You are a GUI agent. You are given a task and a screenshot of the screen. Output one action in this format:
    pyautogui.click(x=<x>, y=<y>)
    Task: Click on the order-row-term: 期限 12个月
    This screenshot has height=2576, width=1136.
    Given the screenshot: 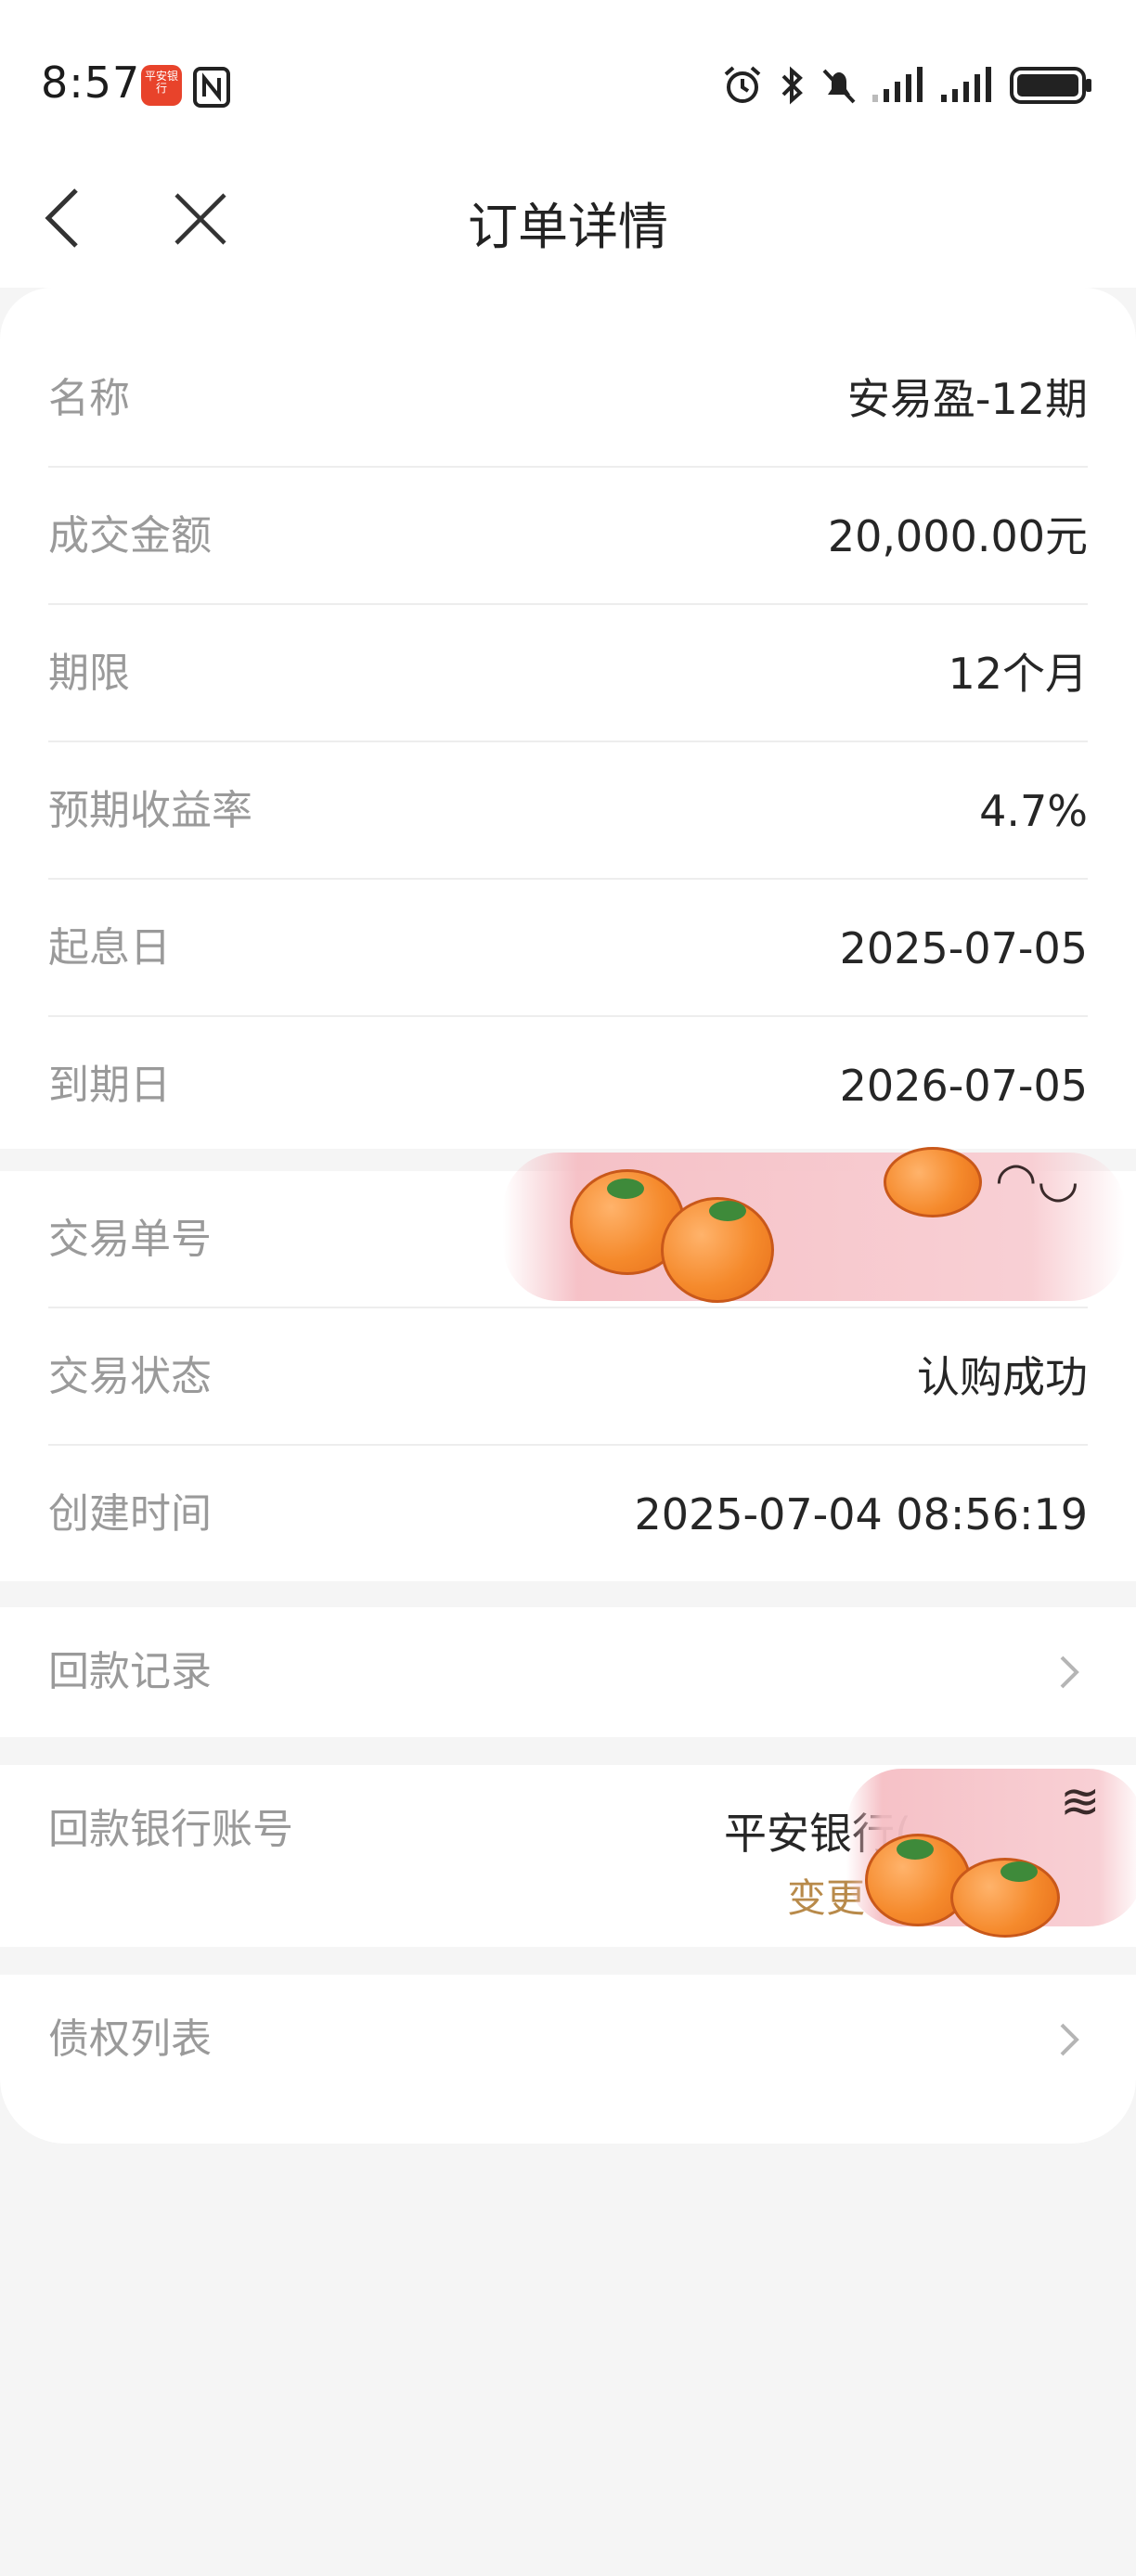 What is the action you would take?
    pyautogui.click(x=568, y=673)
    